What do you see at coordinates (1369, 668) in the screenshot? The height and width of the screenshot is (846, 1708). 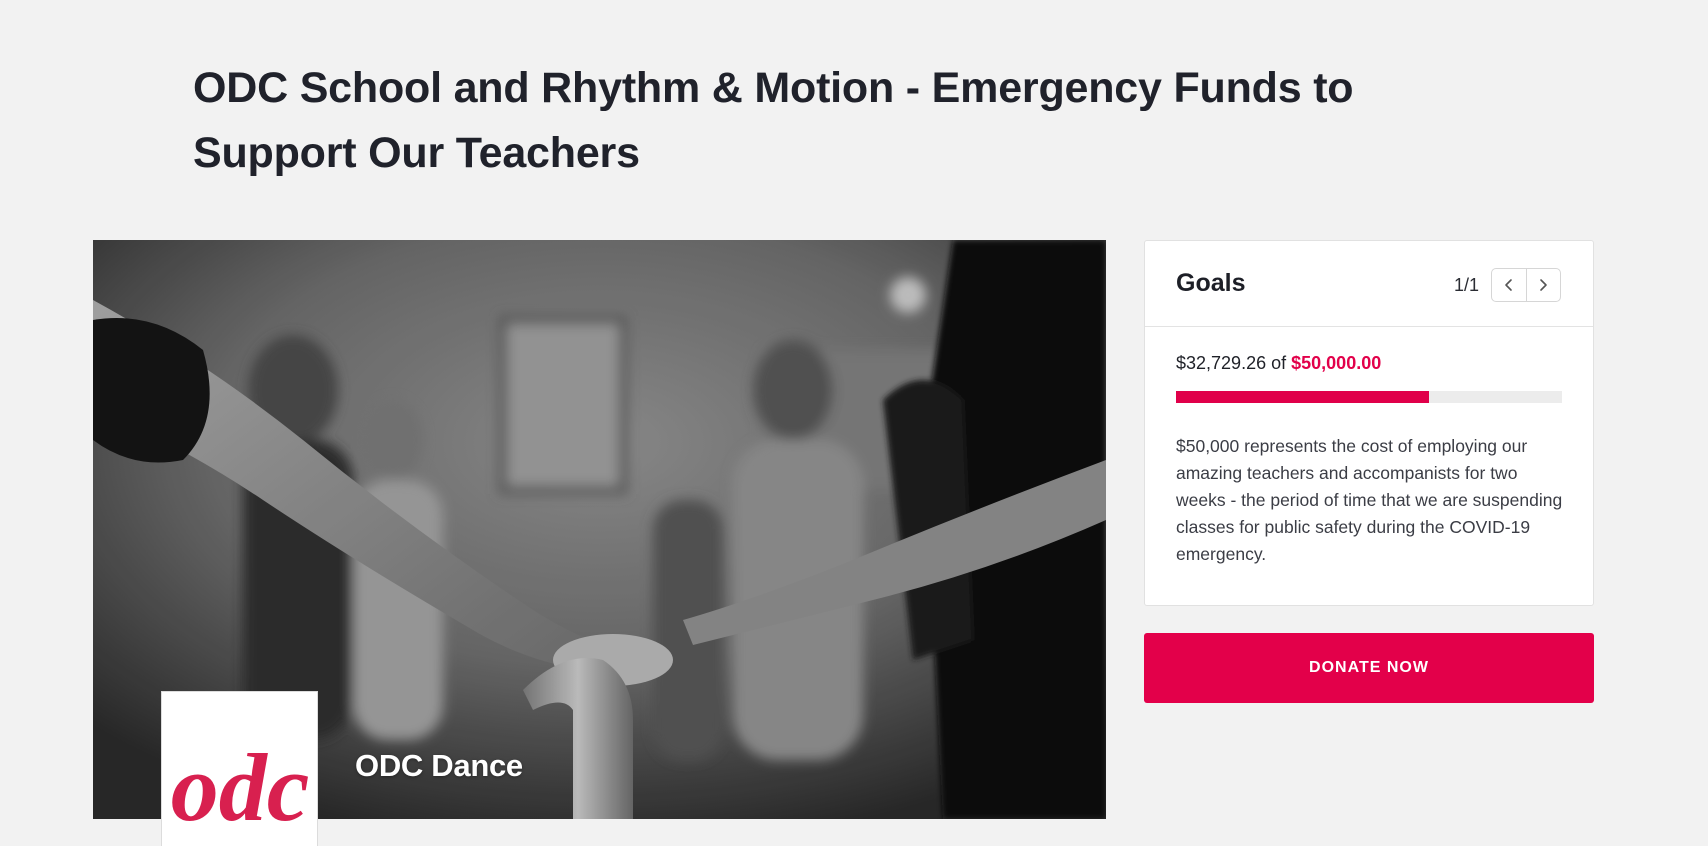 I see `donate-now-button: DONATE NOW` at bounding box center [1369, 668].